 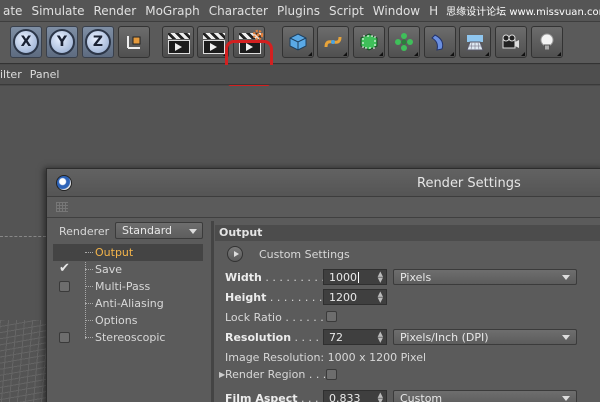 I want to click on width-input: 1000 ▲ ▼, so click(x=355, y=277).